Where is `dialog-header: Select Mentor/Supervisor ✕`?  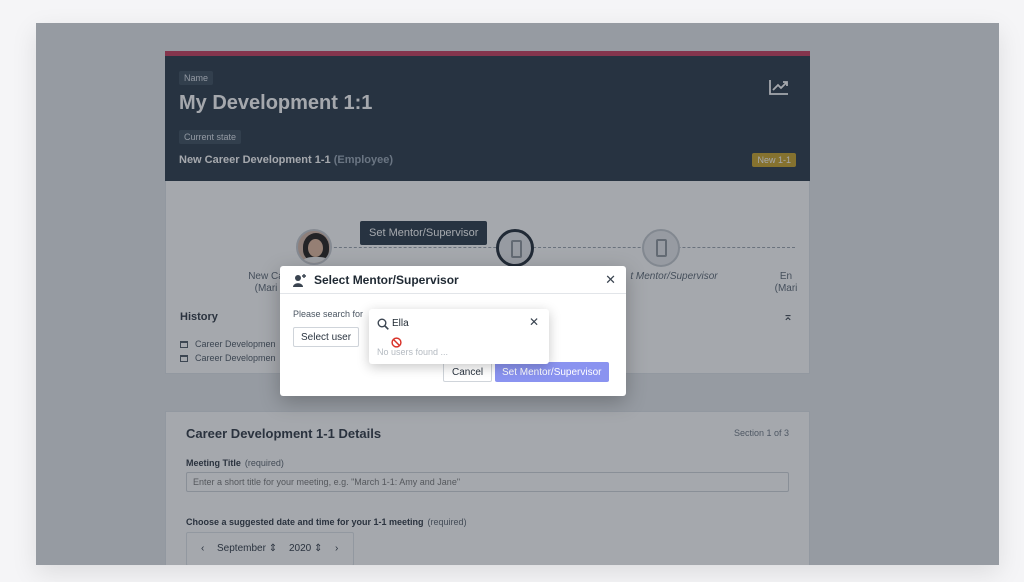
dialog-header: Select Mentor/Supervisor ✕ is located at coordinates (453, 280).